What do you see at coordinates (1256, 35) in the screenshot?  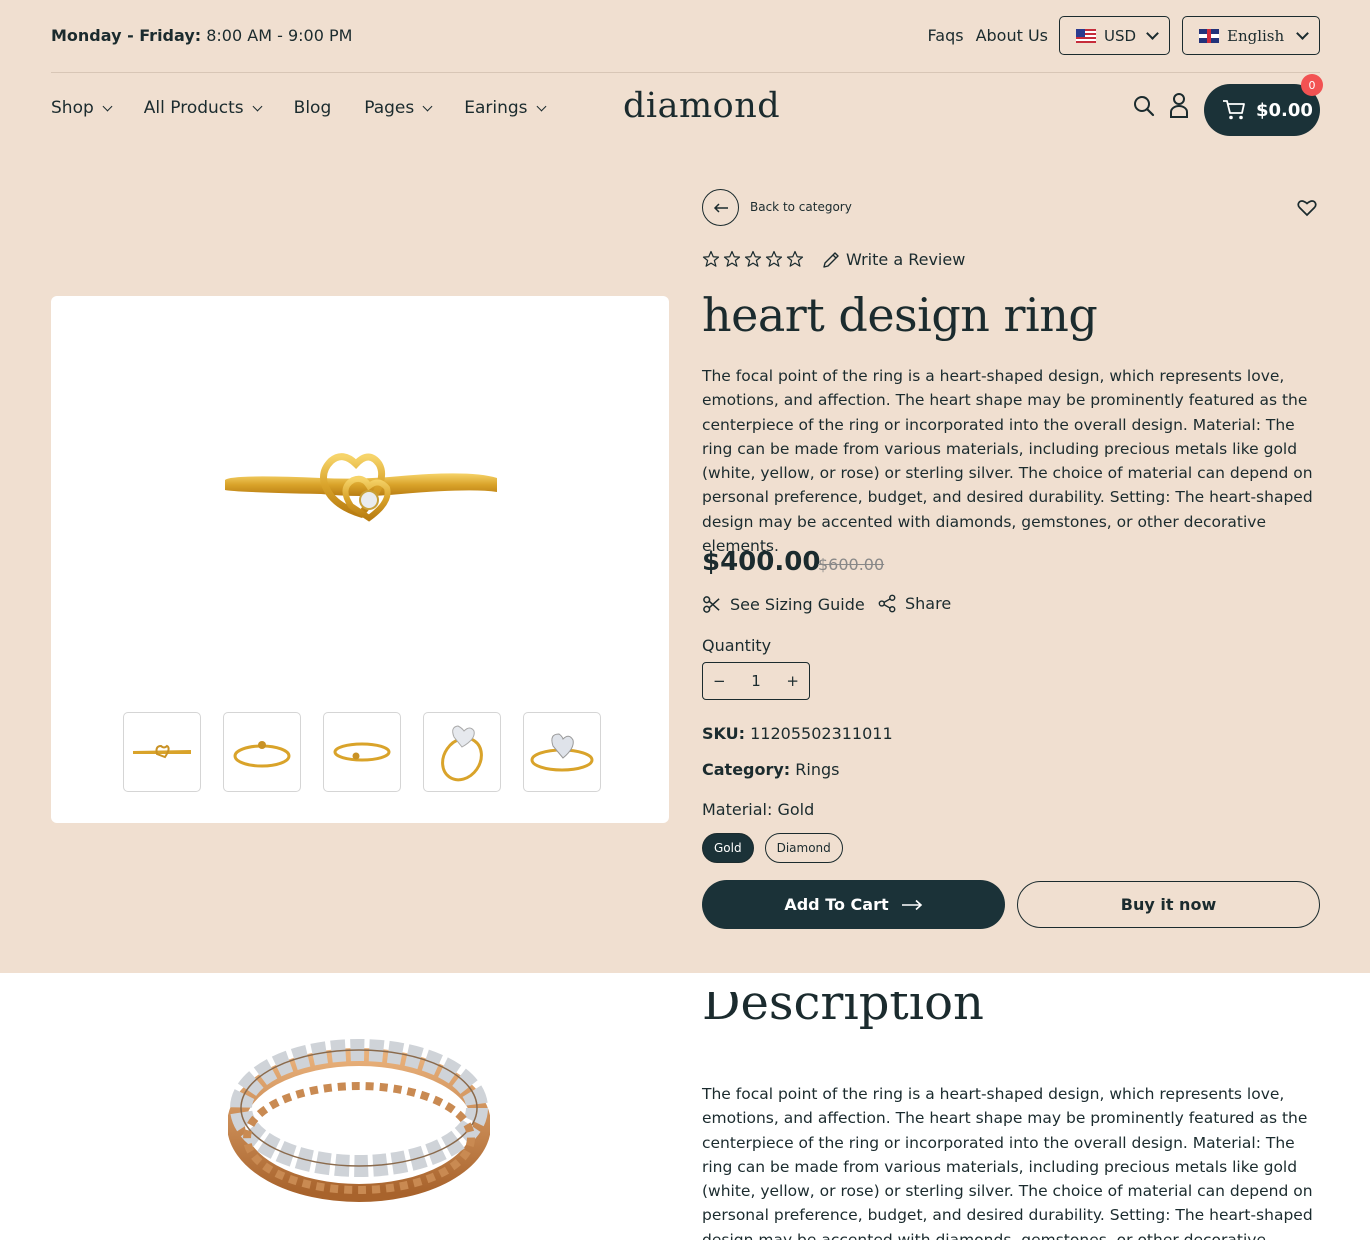 I see `language-value: English` at bounding box center [1256, 35].